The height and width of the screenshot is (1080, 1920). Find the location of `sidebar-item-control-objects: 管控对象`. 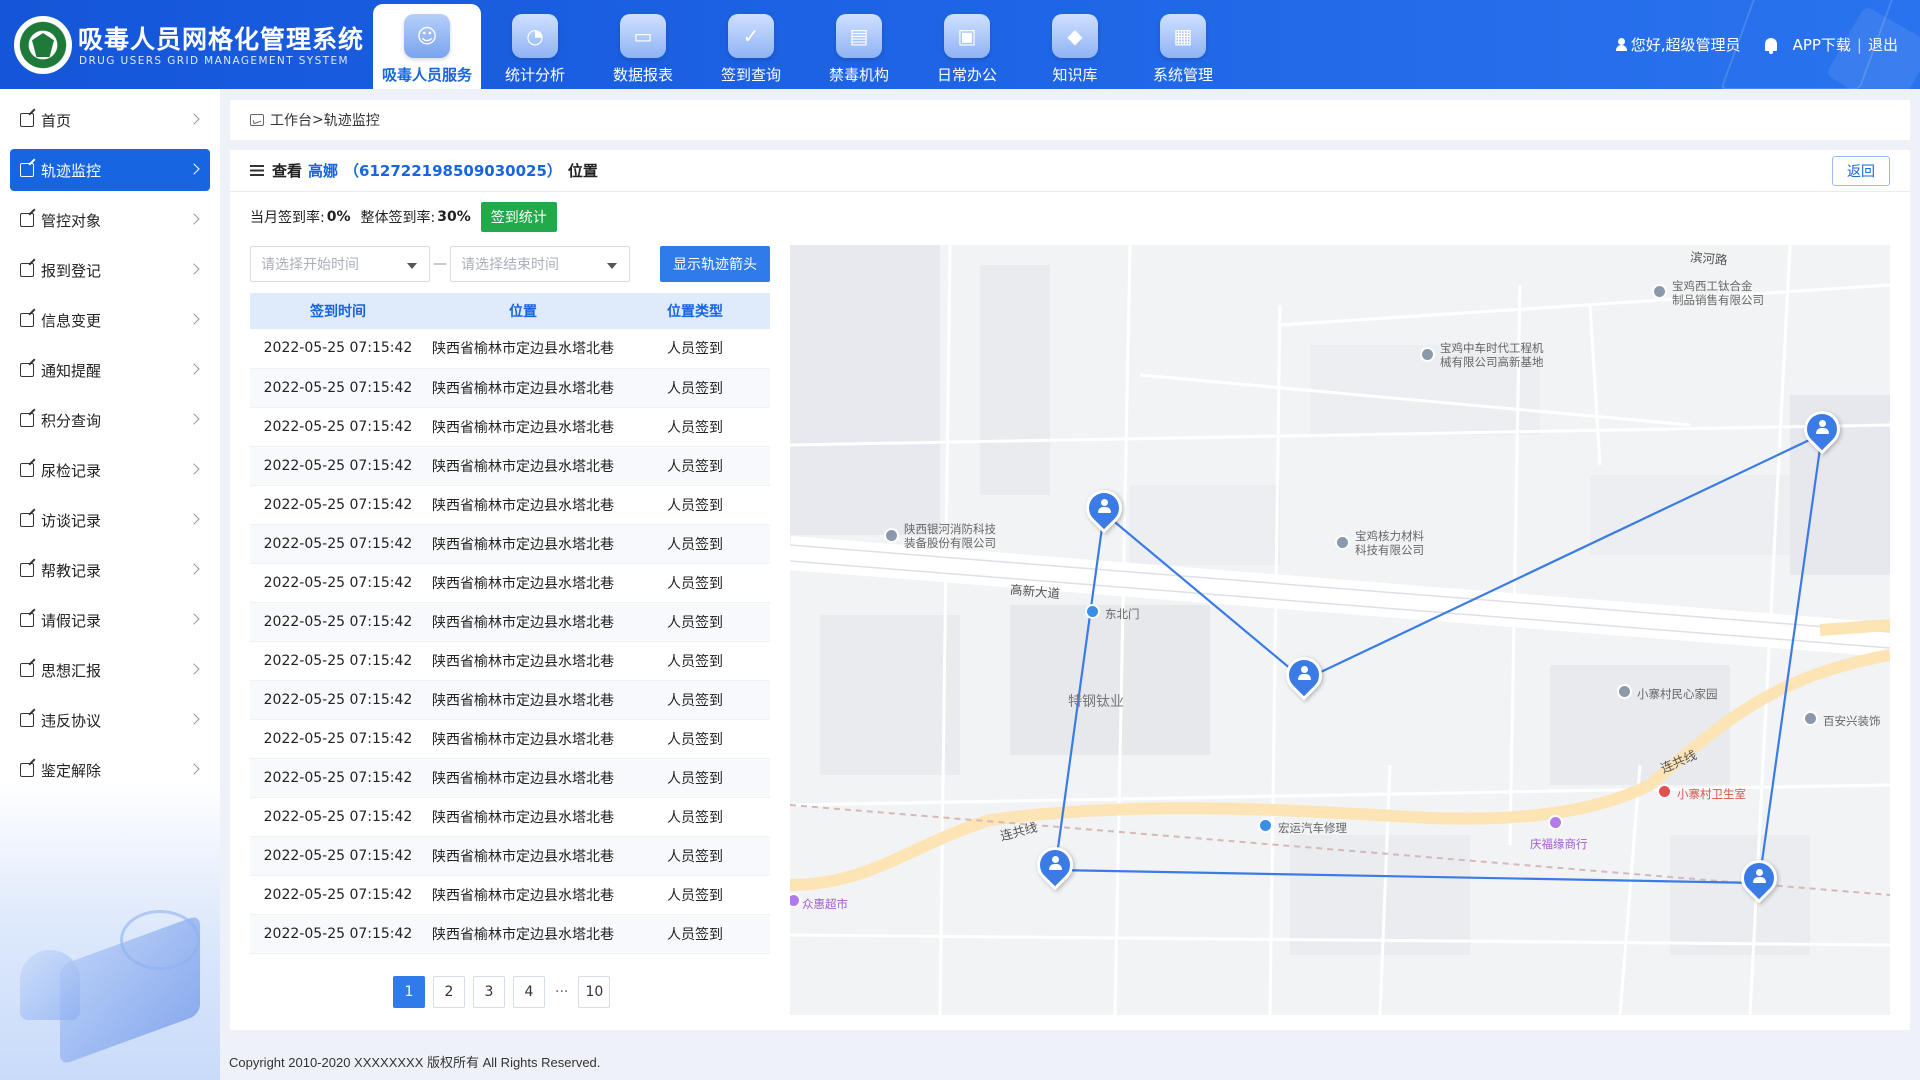

sidebar-item-control-objects: 管控对象 is located at coordinates (110, 220).